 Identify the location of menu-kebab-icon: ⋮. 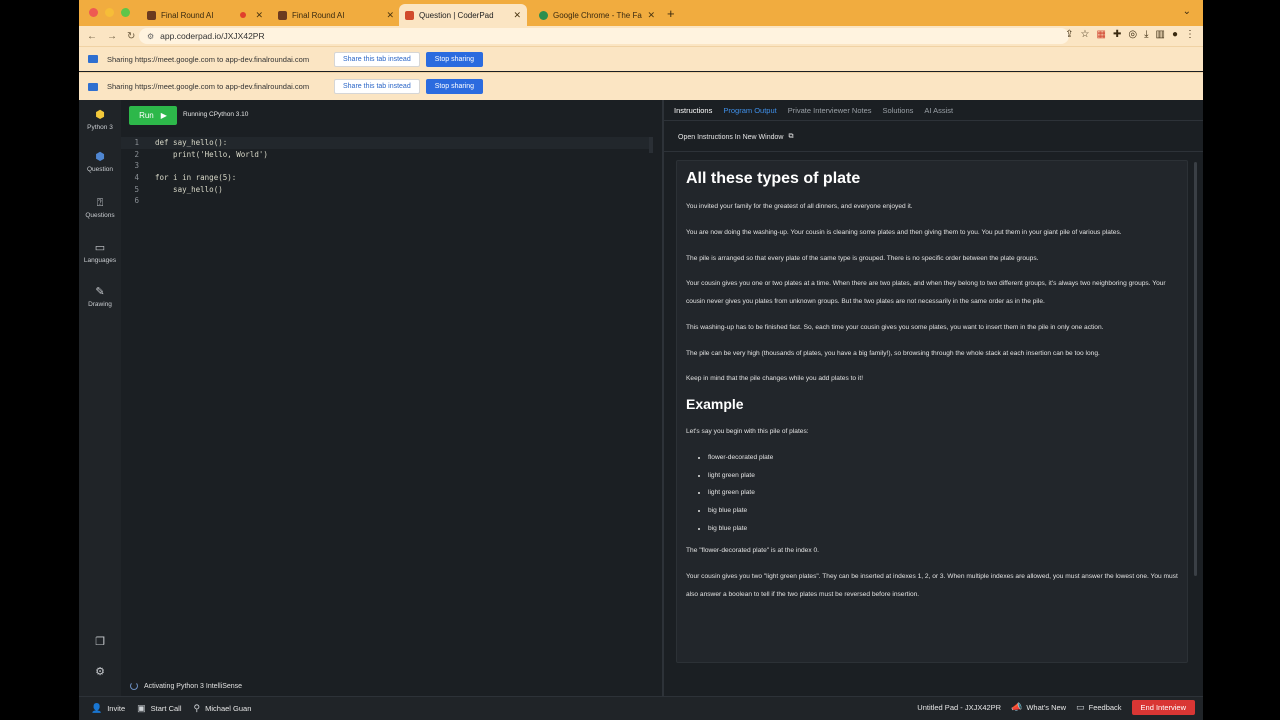
(1190, 34).